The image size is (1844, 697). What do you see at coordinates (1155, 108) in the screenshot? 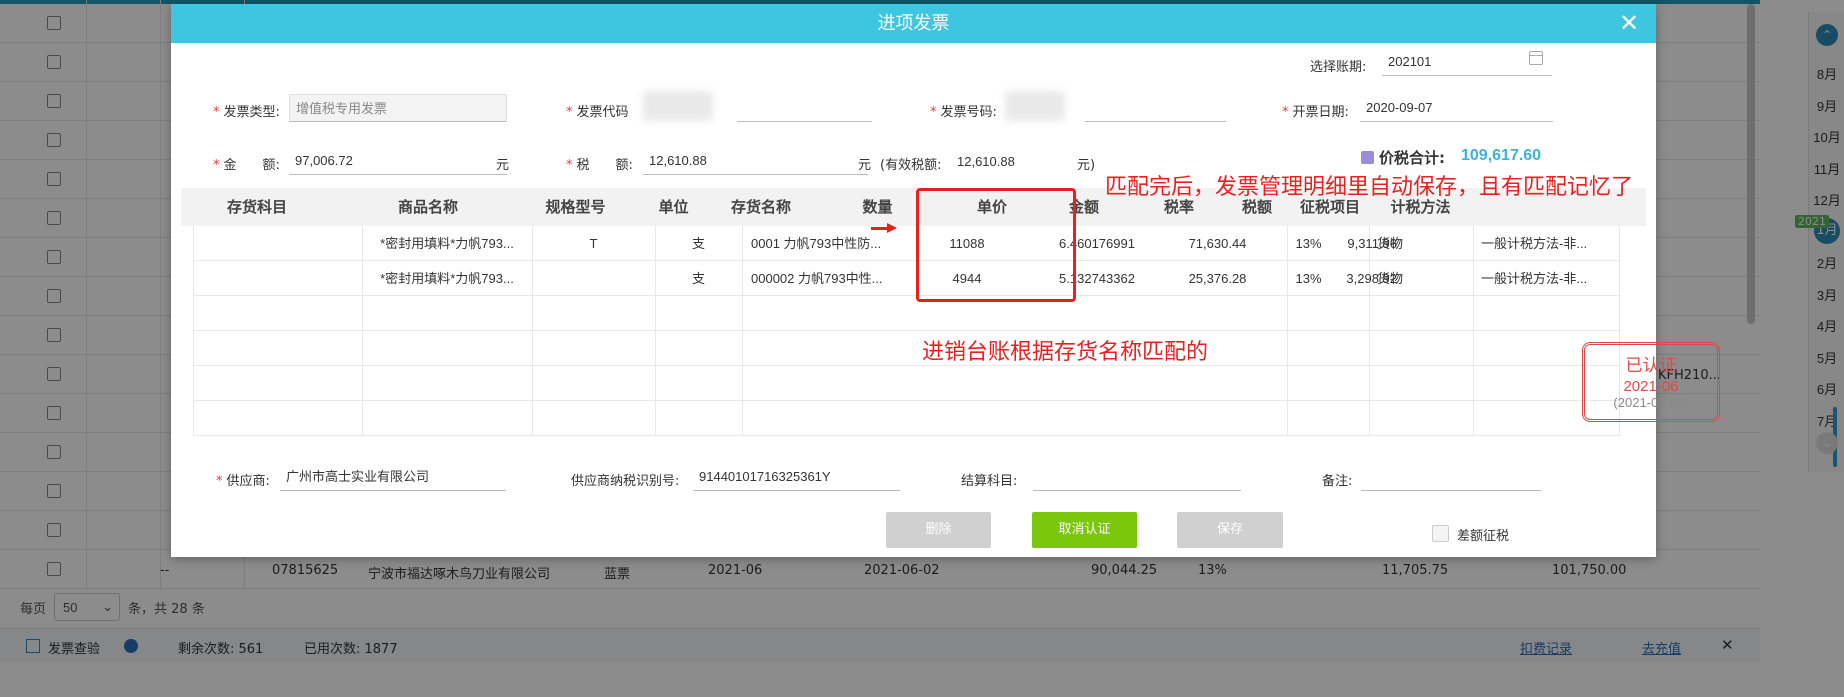
I see `invoice-number-input` at bounding box center [1155, 108].